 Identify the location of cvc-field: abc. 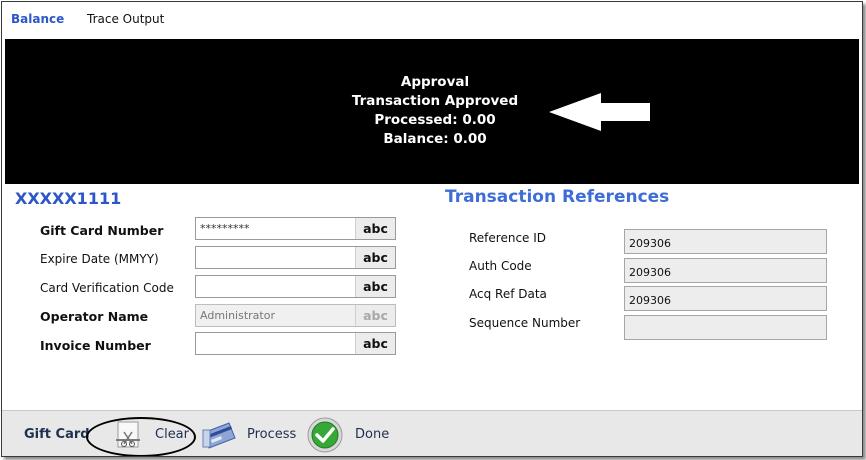
(295, 286).